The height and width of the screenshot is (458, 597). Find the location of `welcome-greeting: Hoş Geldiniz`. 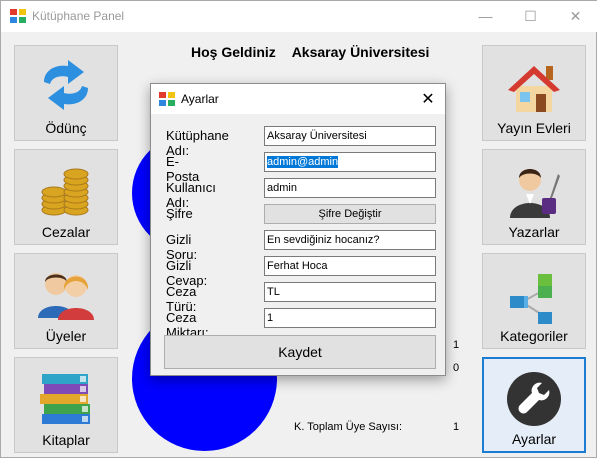

welcome-greeting: Hoş Geldiniz is located at coordinates (233, 52).